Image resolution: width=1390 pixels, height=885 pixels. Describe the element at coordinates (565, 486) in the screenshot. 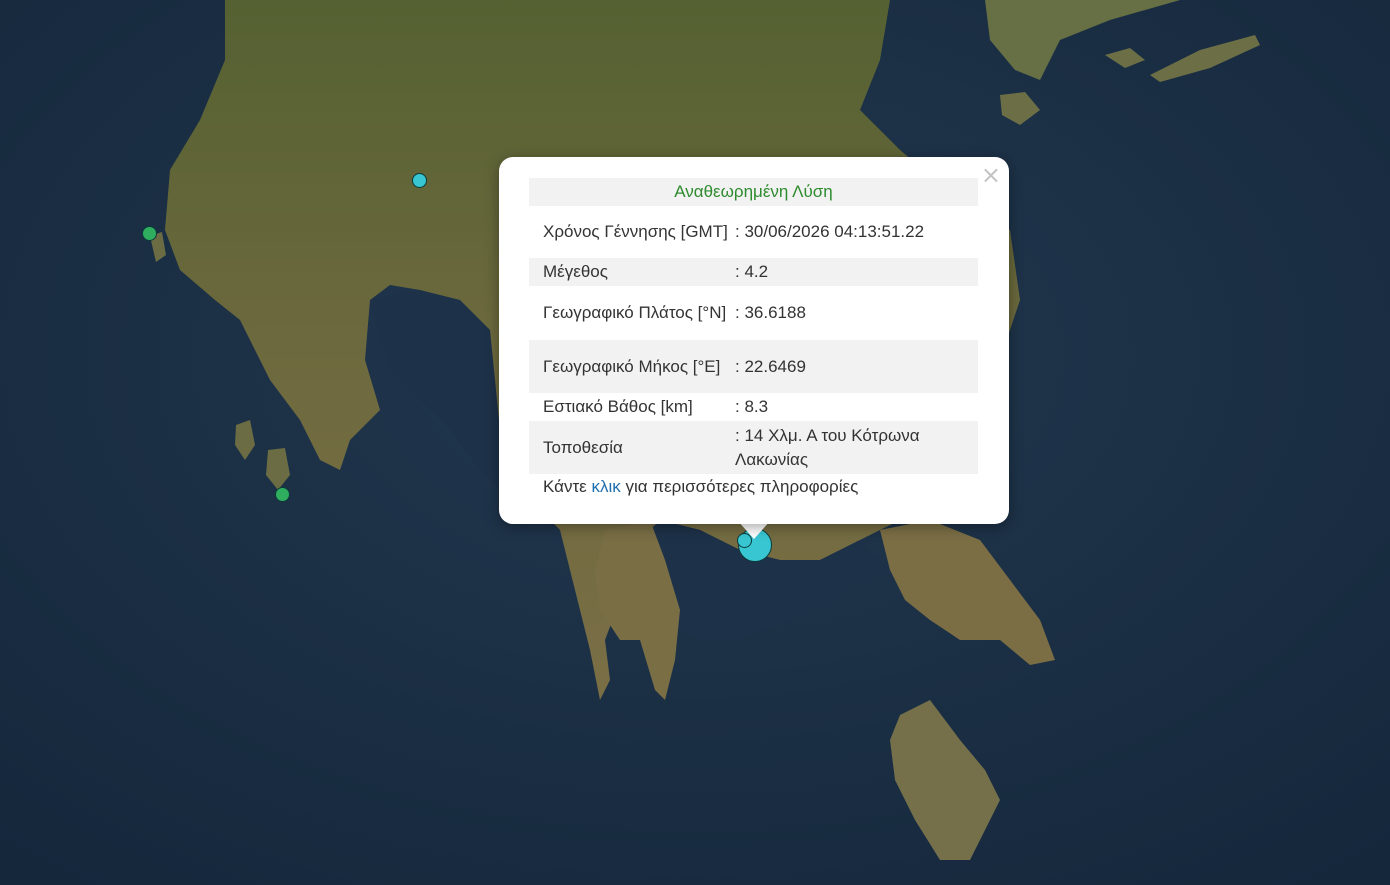

I see `more-info-prefix: Κάντε` at that location.